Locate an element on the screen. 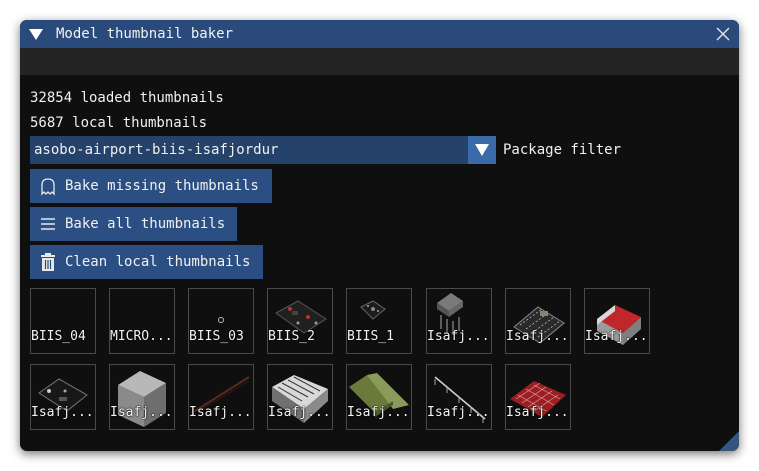 This screenshot has width=759, height=471. collapse-triangle-icon is located at coordinates (36, 34).